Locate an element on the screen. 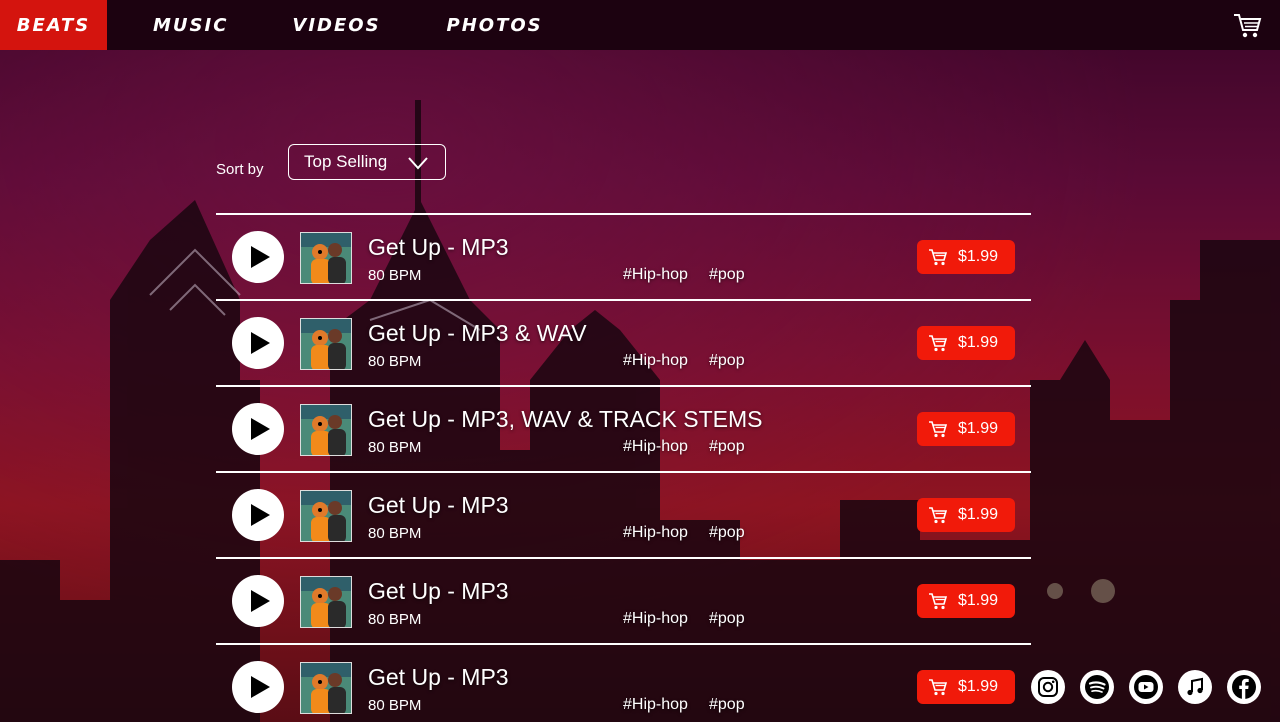 Image resolution: width=1280 pixels, height=722 pixels. nav-videos: VIDEOS is located at coordinates (336, 25).